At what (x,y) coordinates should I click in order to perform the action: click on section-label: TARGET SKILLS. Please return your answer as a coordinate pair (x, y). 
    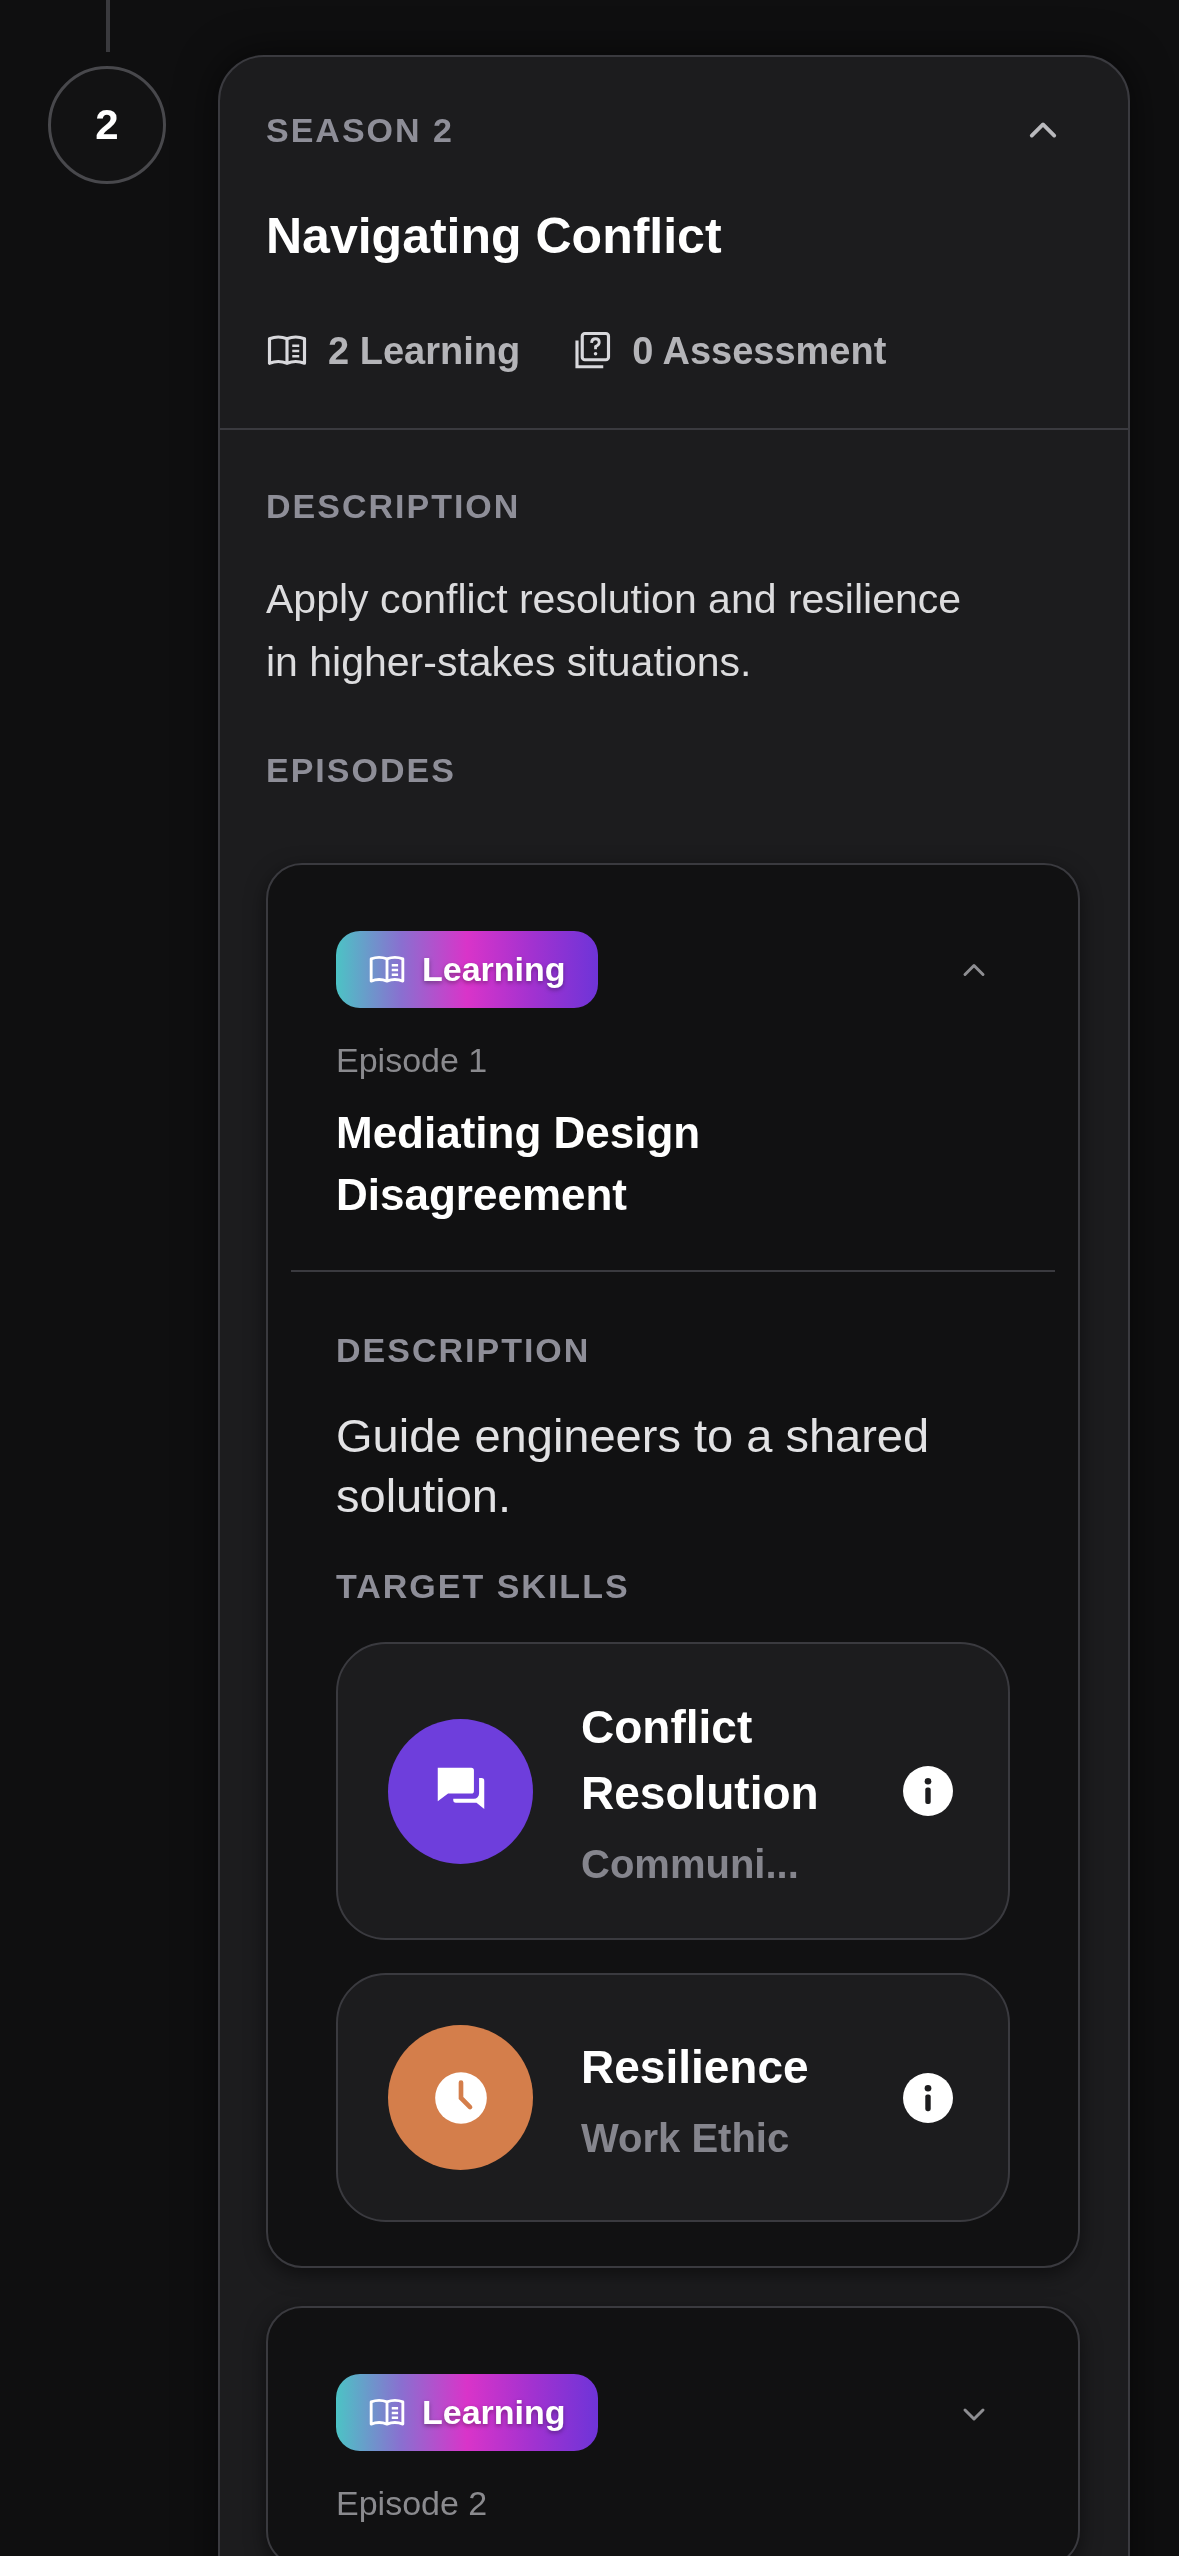
    Looking at the image, I should click on (483, 1586).